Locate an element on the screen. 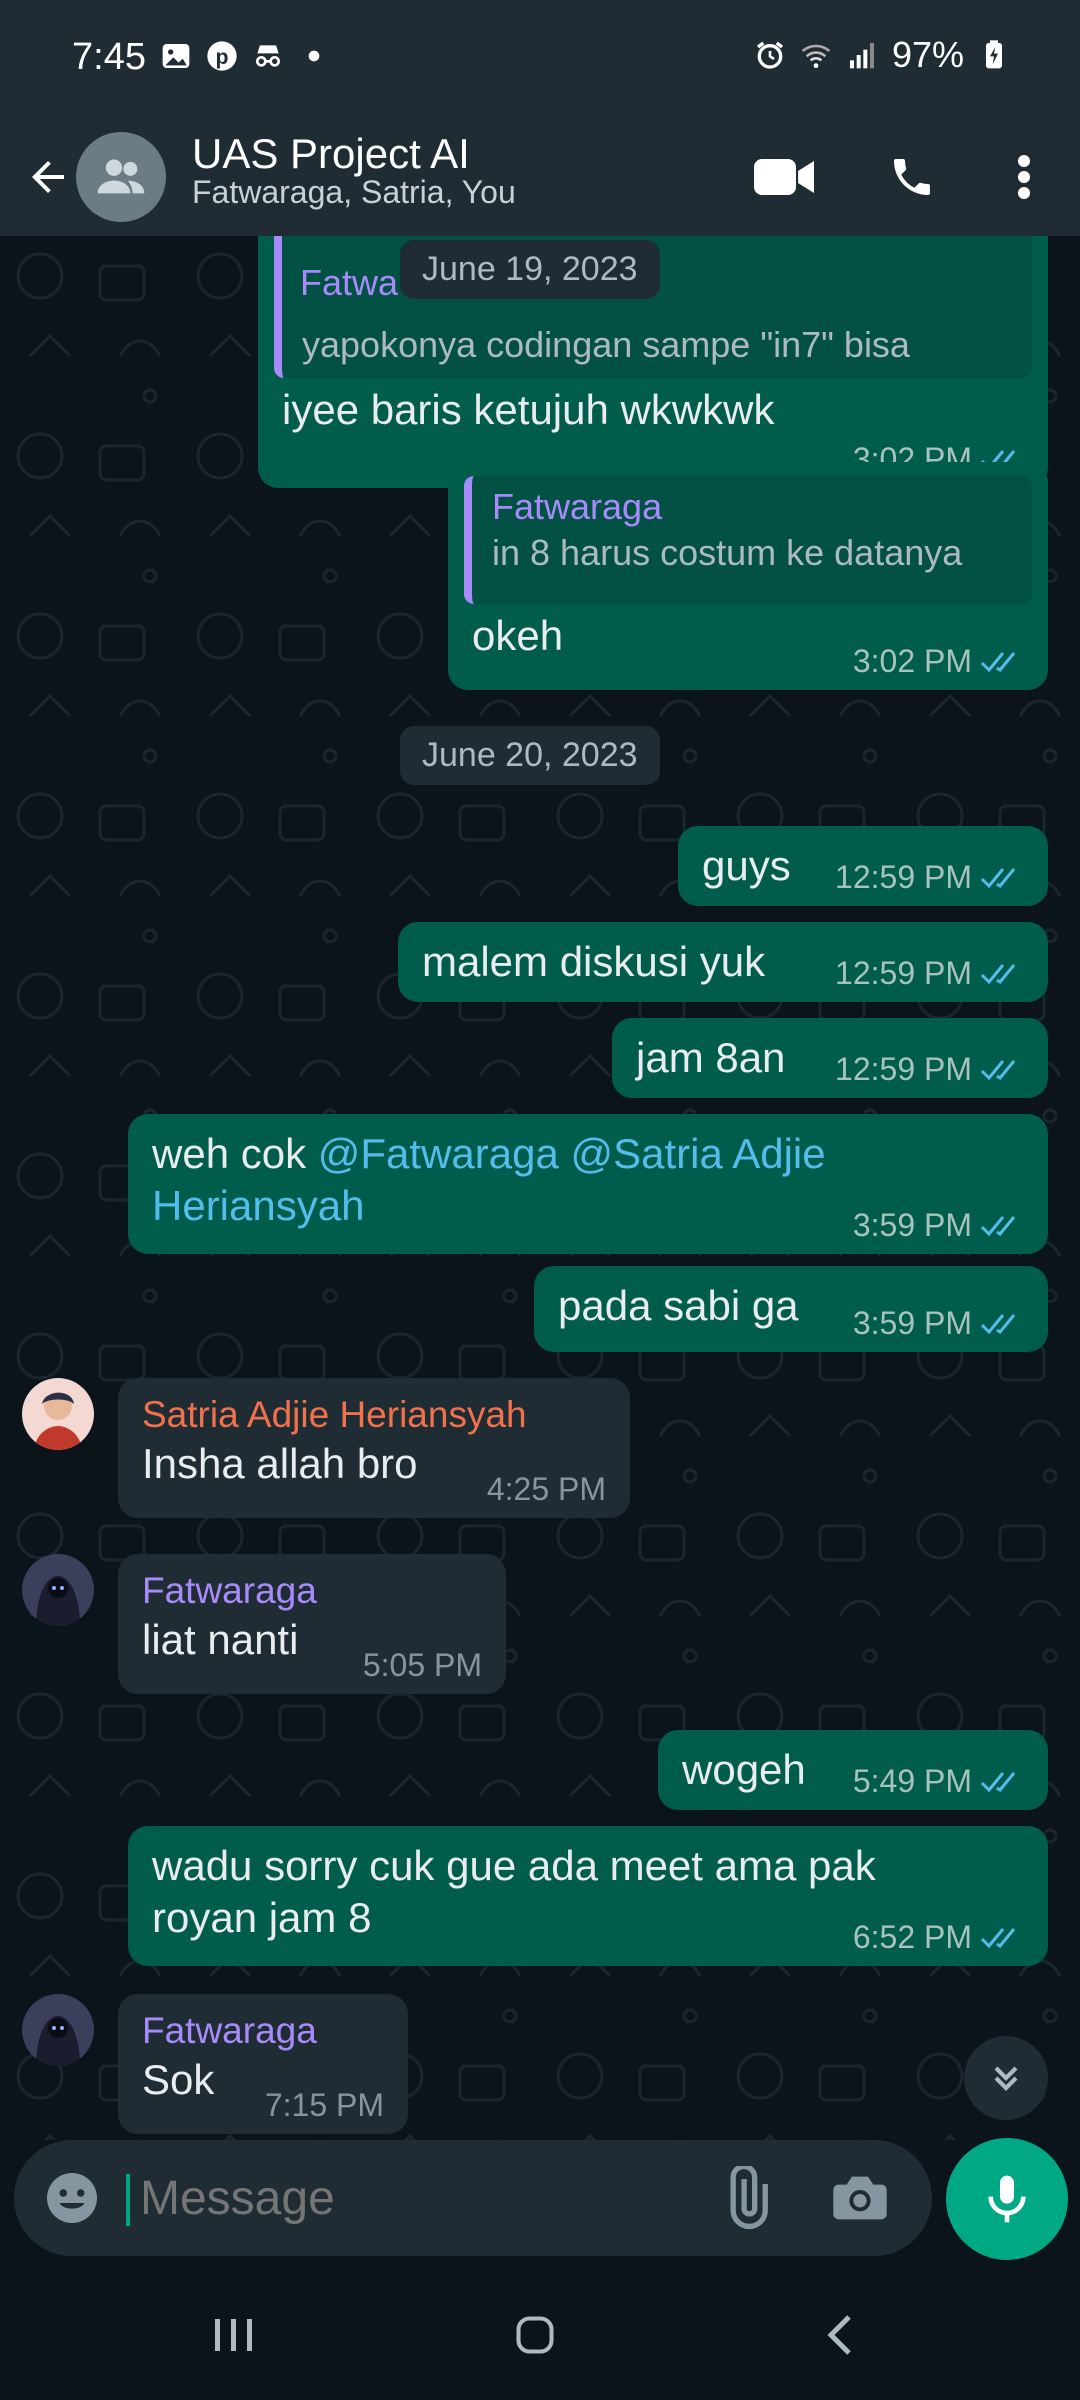 The width and height of the screenshot is (1080, 2400). quoted-sender: Fatwa is located at coordinates (349, 282).